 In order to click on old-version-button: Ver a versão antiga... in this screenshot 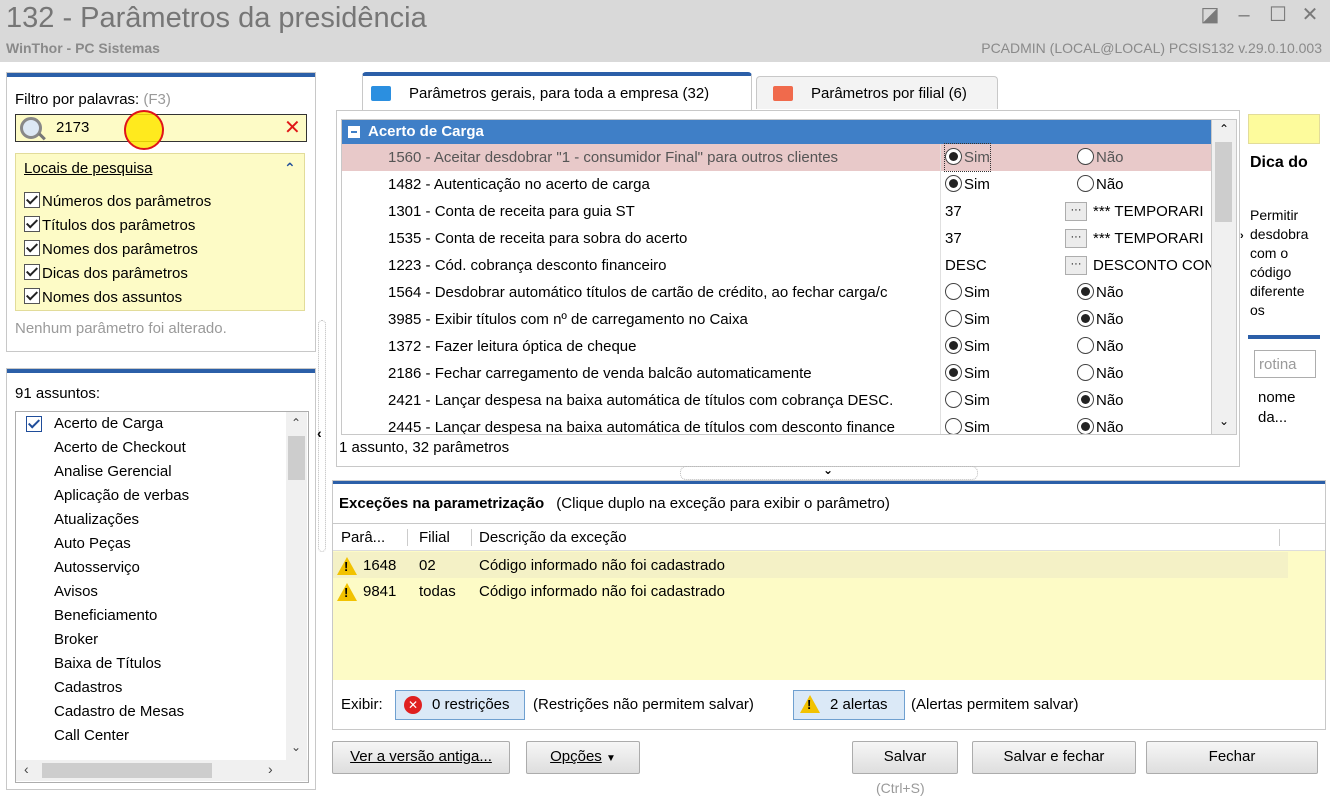, I will do `click(421, 757)`.